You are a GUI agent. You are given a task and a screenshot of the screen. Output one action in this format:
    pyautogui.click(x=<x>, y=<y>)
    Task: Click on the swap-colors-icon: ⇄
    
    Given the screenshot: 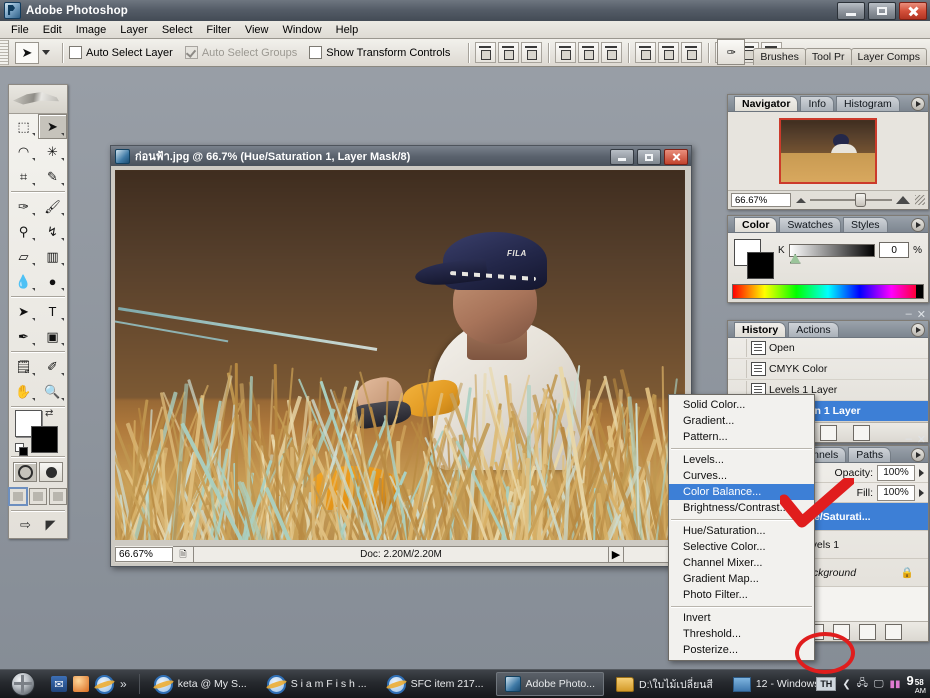 What is the action you would take?
    pyautogui.click(x=51, y=413)
    